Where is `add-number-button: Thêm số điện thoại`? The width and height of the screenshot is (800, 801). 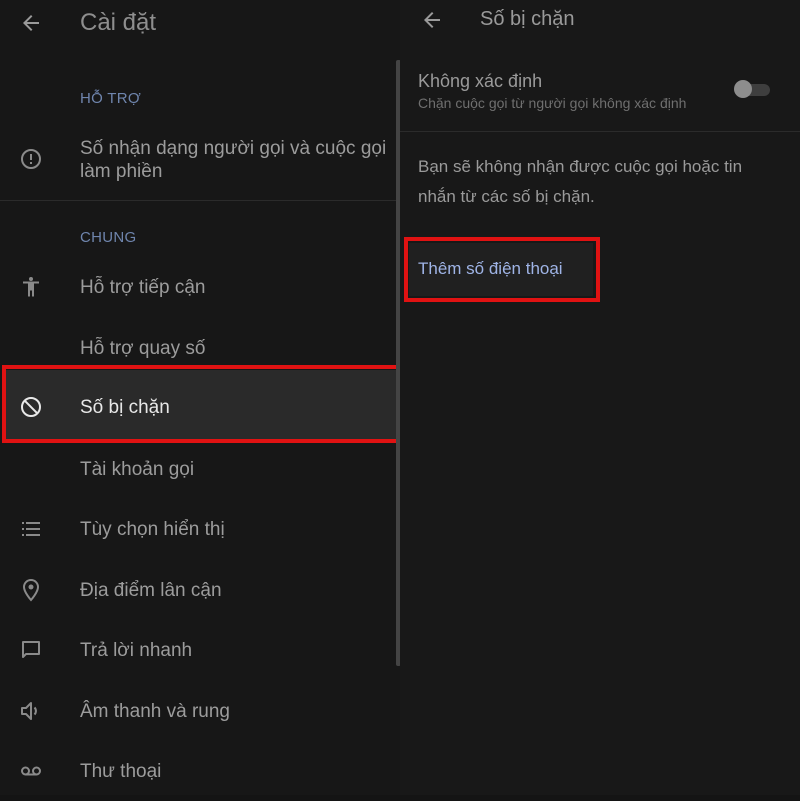
add-number-button: Thêm số điện thoại is located at coordinates (501, 269).